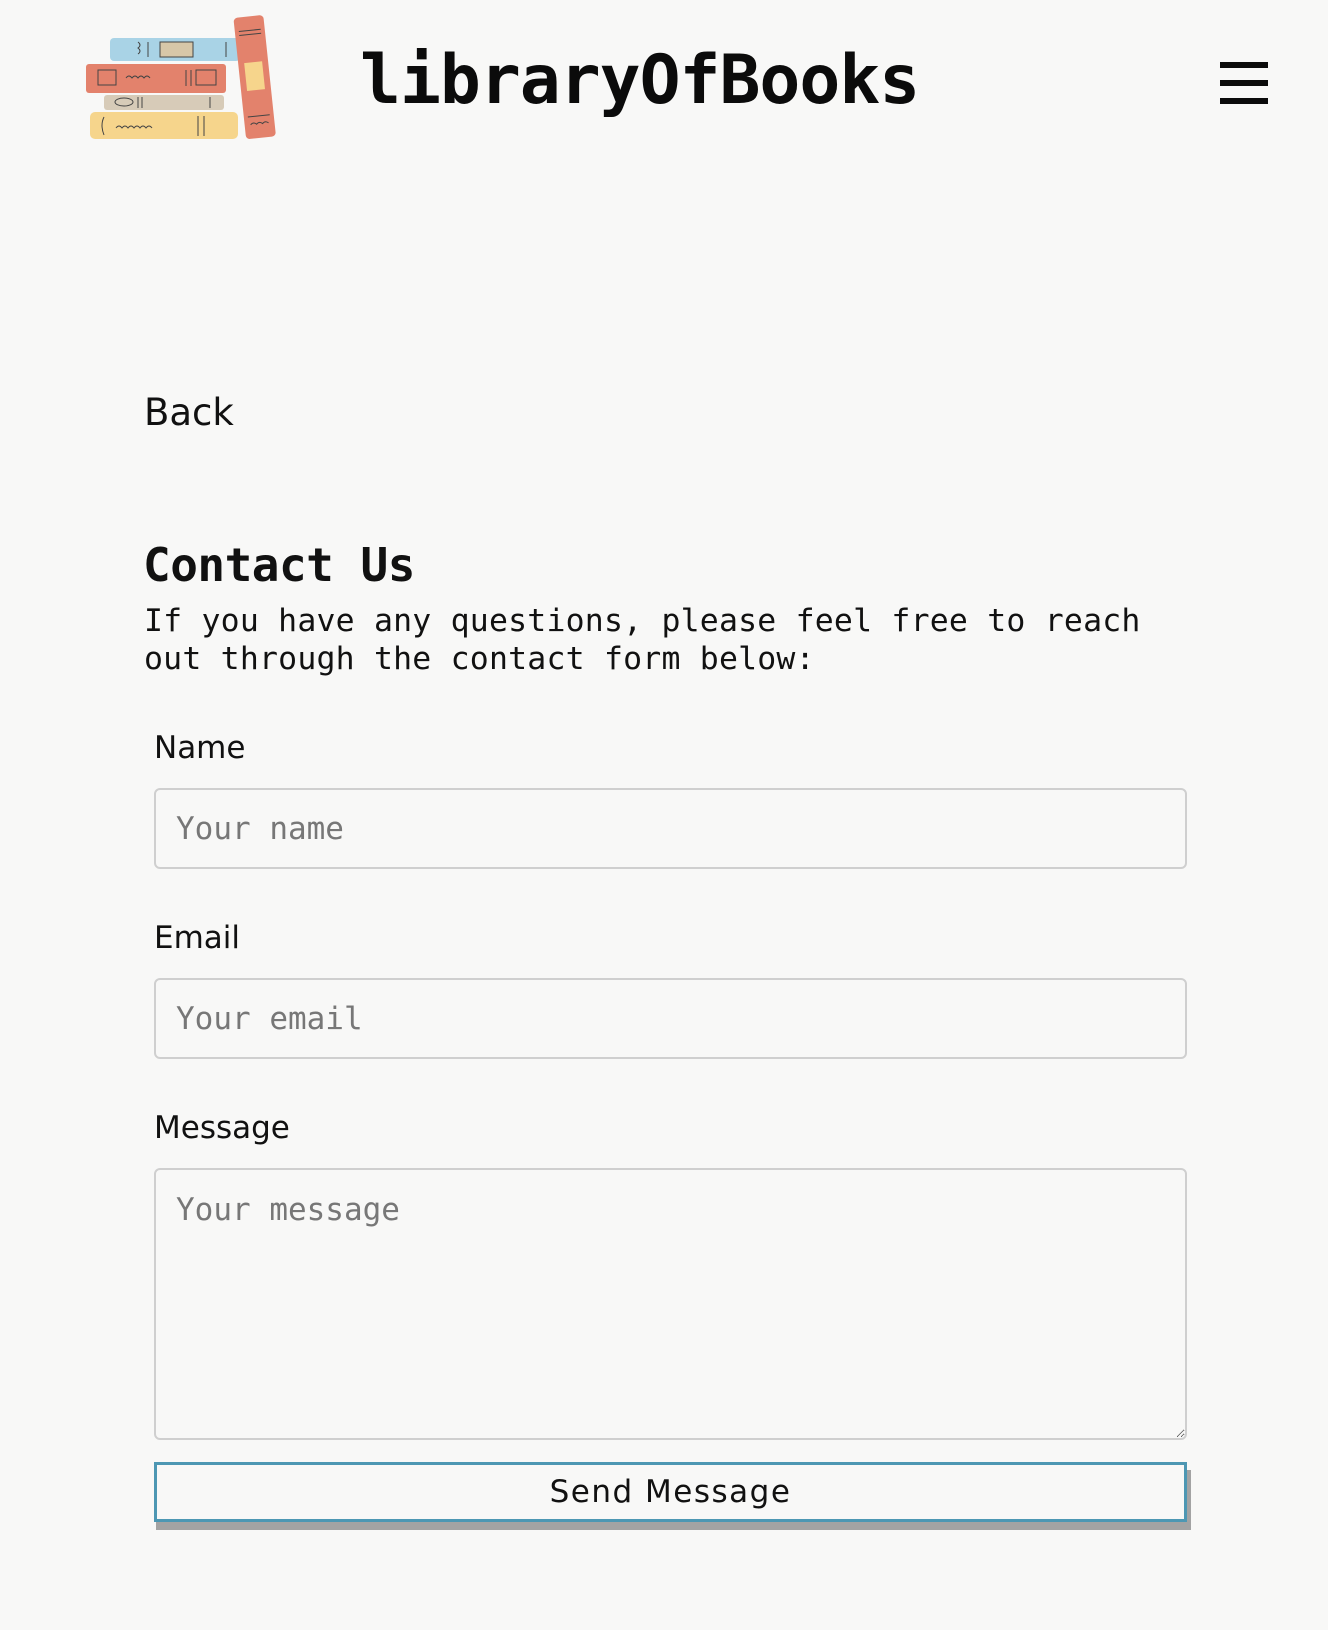 This screenshot has height=1630, width=1328. What do you see at coordinates (640, 81) in the screenshot?
I see `site-title: libraryOfBooks` at bounding box center [640, 81].